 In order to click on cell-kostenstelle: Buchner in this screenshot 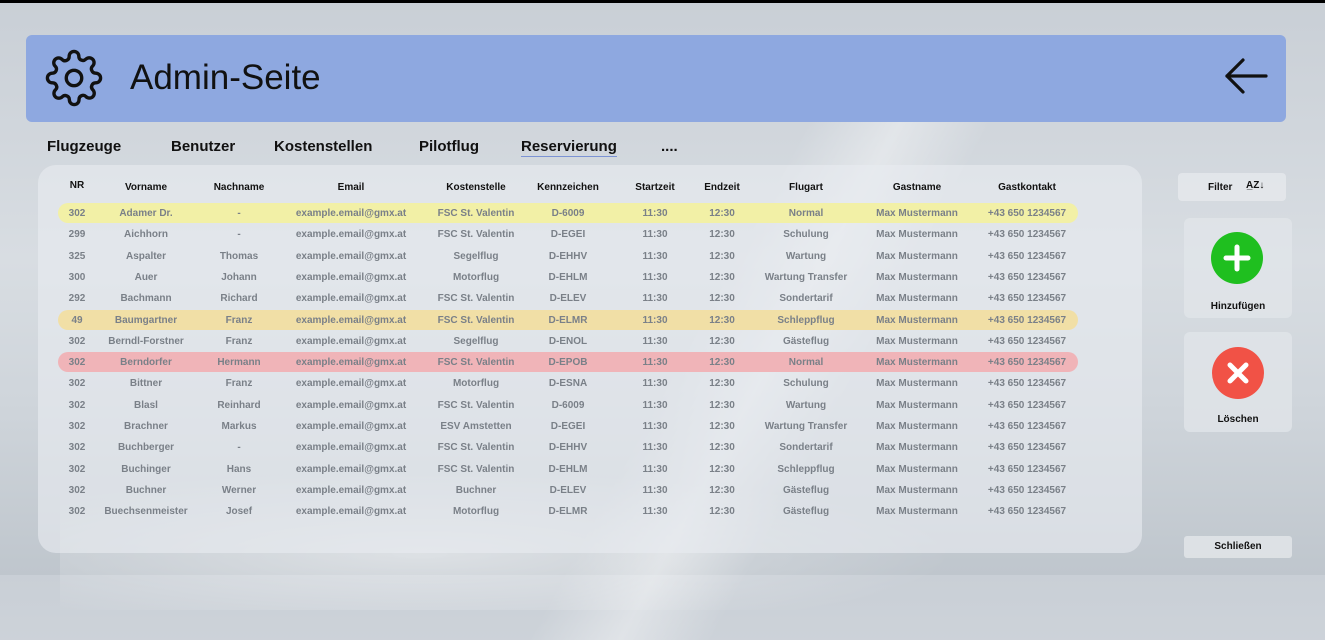, I will do `click(476, 490)`.